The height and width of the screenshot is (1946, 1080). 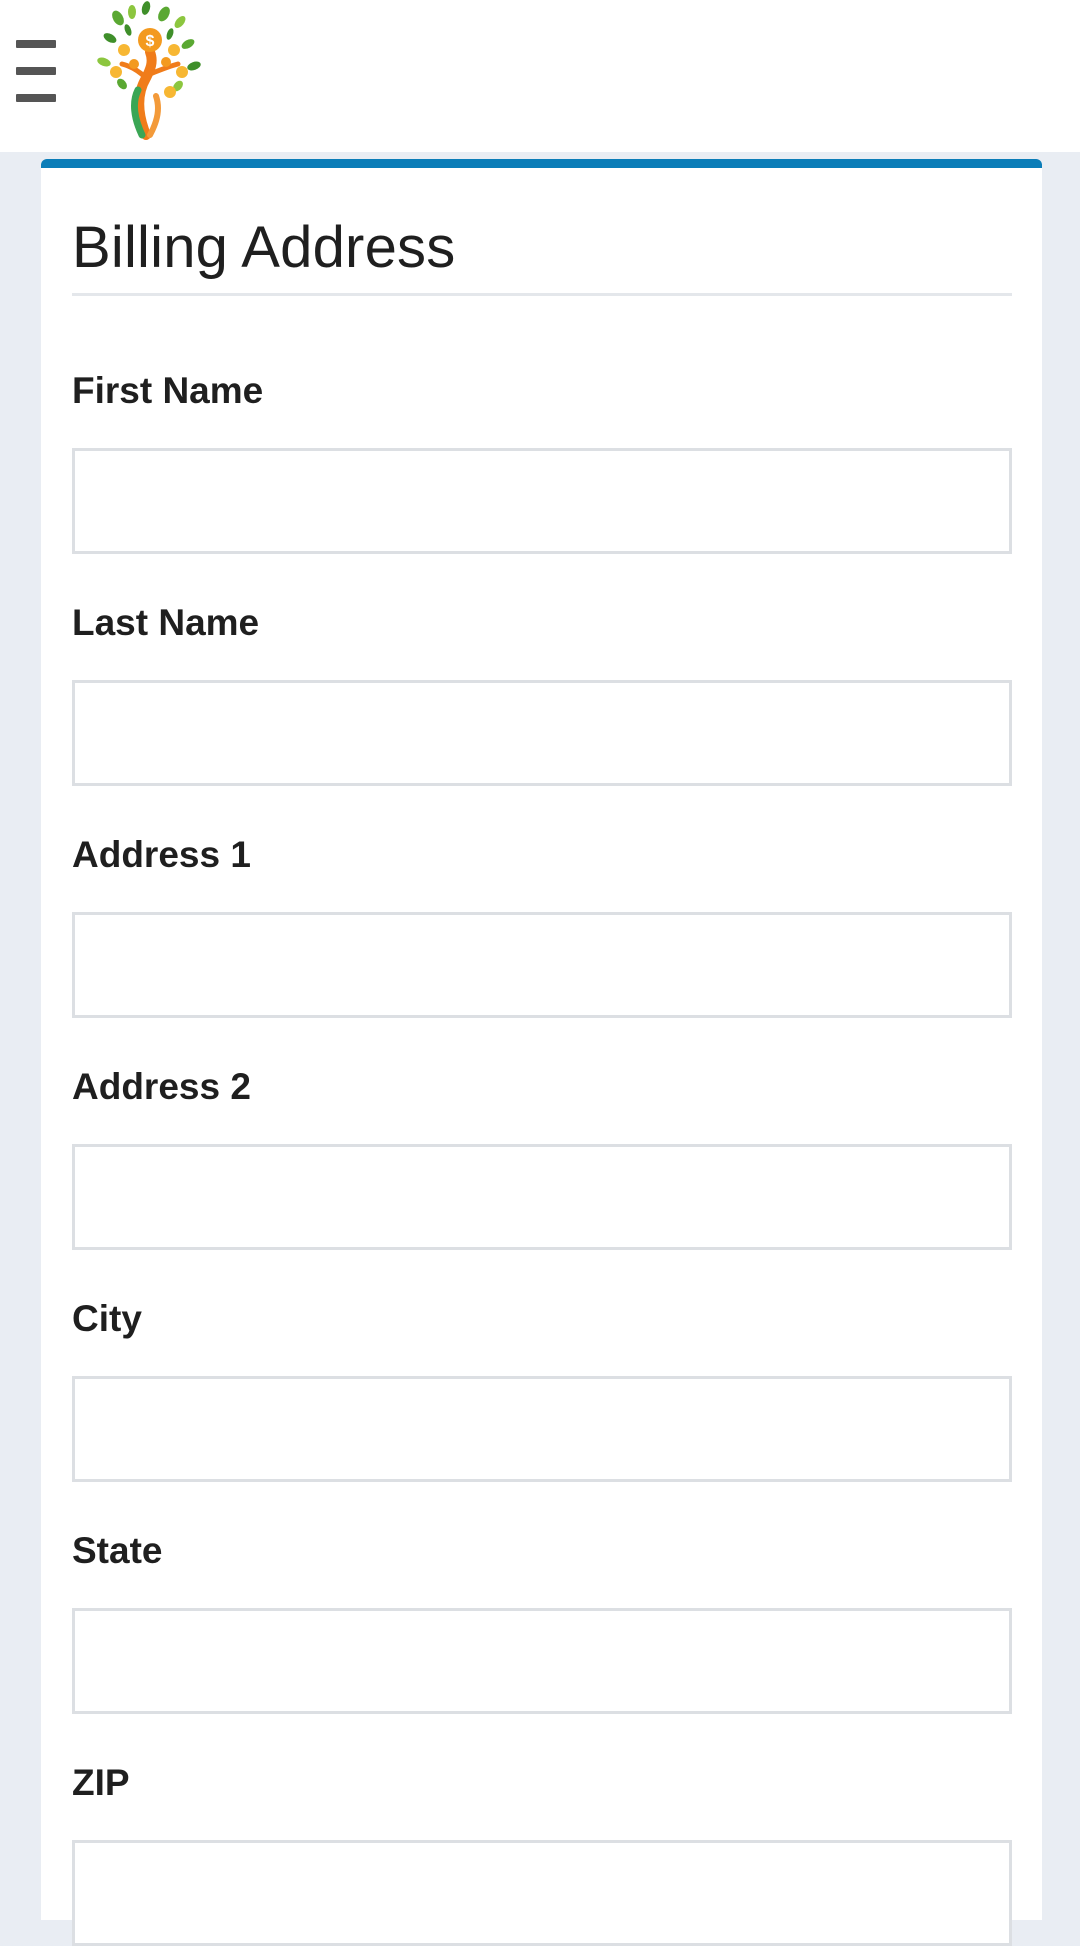 I want to click on page-title: Billing Address, so click(x=264, y=247).